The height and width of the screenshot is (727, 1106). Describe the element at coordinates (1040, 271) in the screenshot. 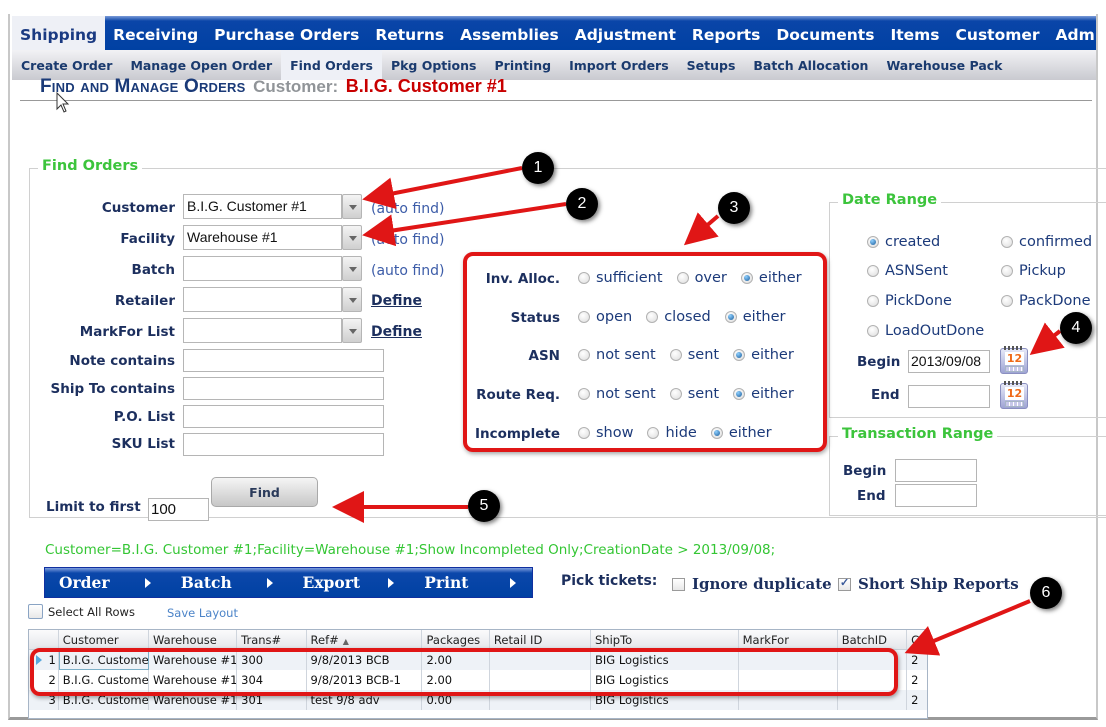

I see `date-pickup: Pickup` at that location.